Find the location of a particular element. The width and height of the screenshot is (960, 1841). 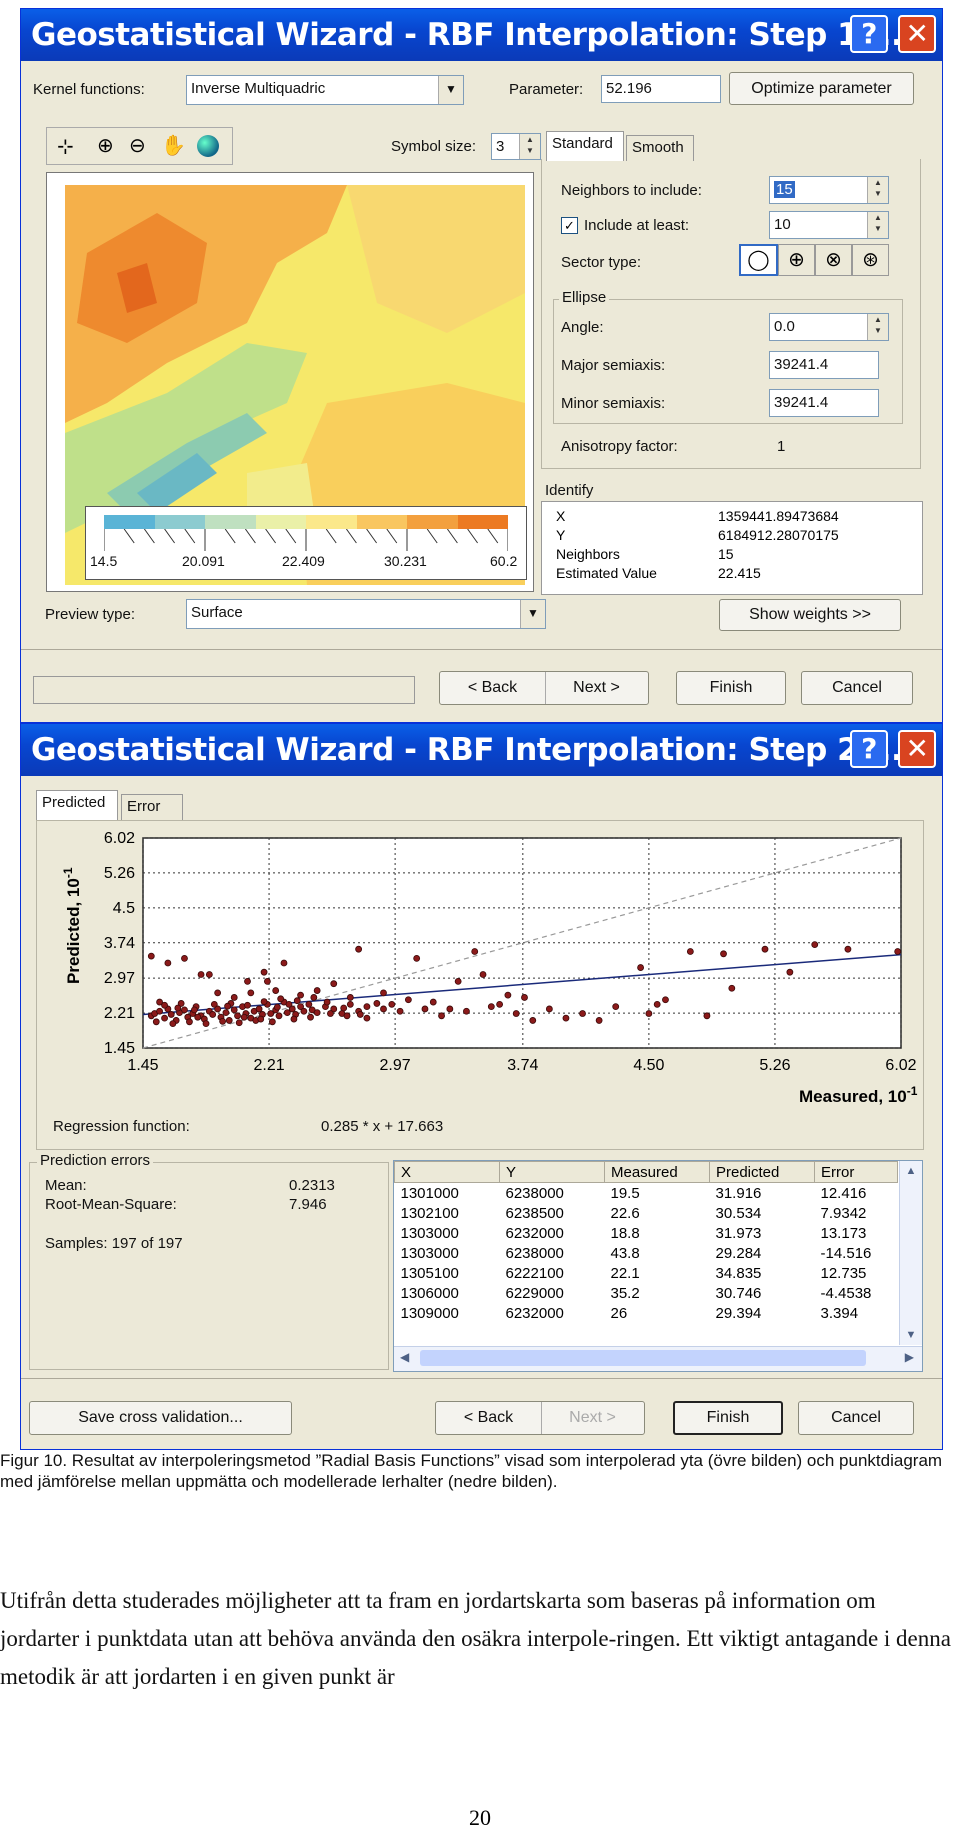

table-header-cell: Error is located at coordinates (856, 1172).